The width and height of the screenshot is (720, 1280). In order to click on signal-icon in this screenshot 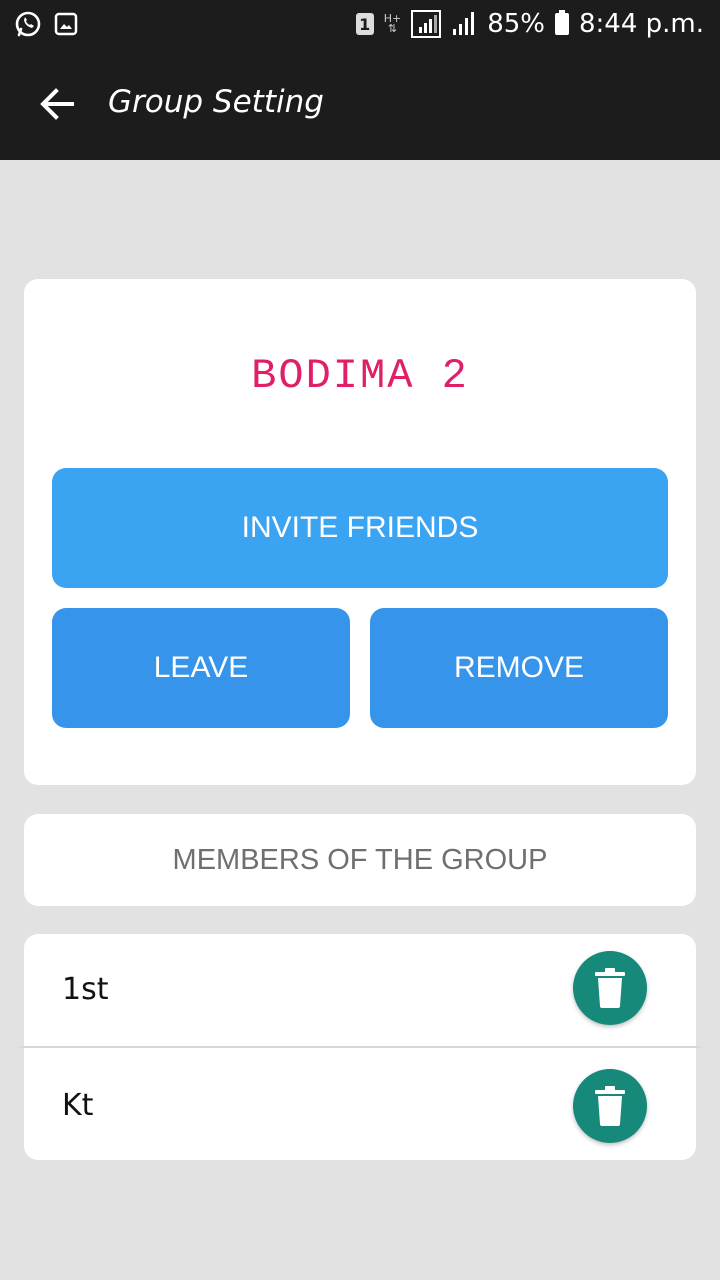, I will do `click(426, 24)`.